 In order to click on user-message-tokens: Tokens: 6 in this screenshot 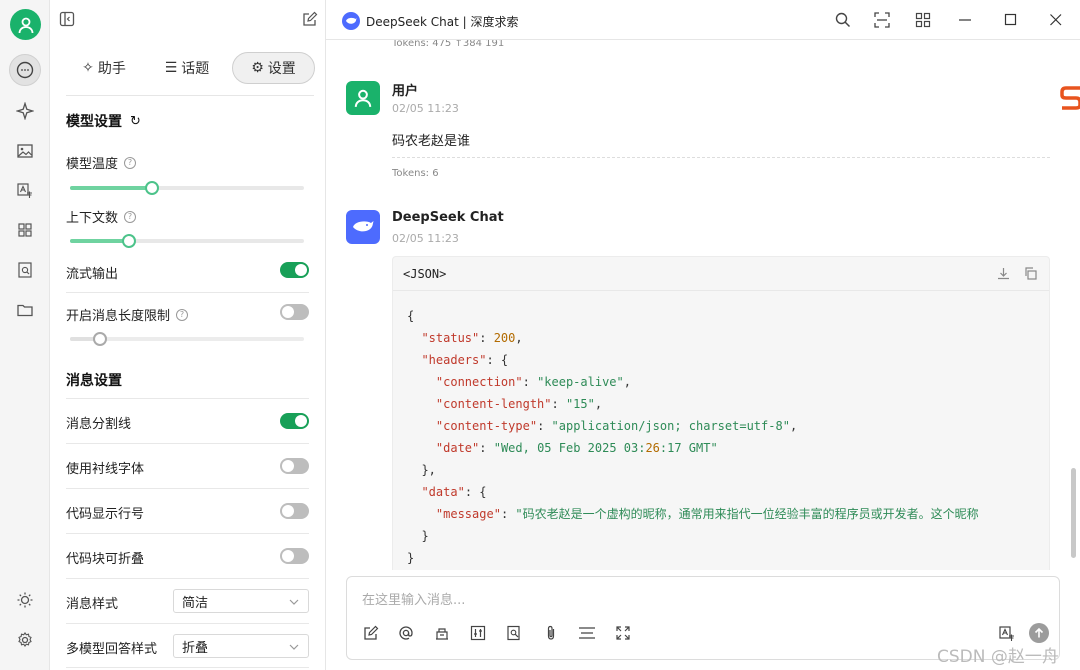, I will do `click(415, 173)`.